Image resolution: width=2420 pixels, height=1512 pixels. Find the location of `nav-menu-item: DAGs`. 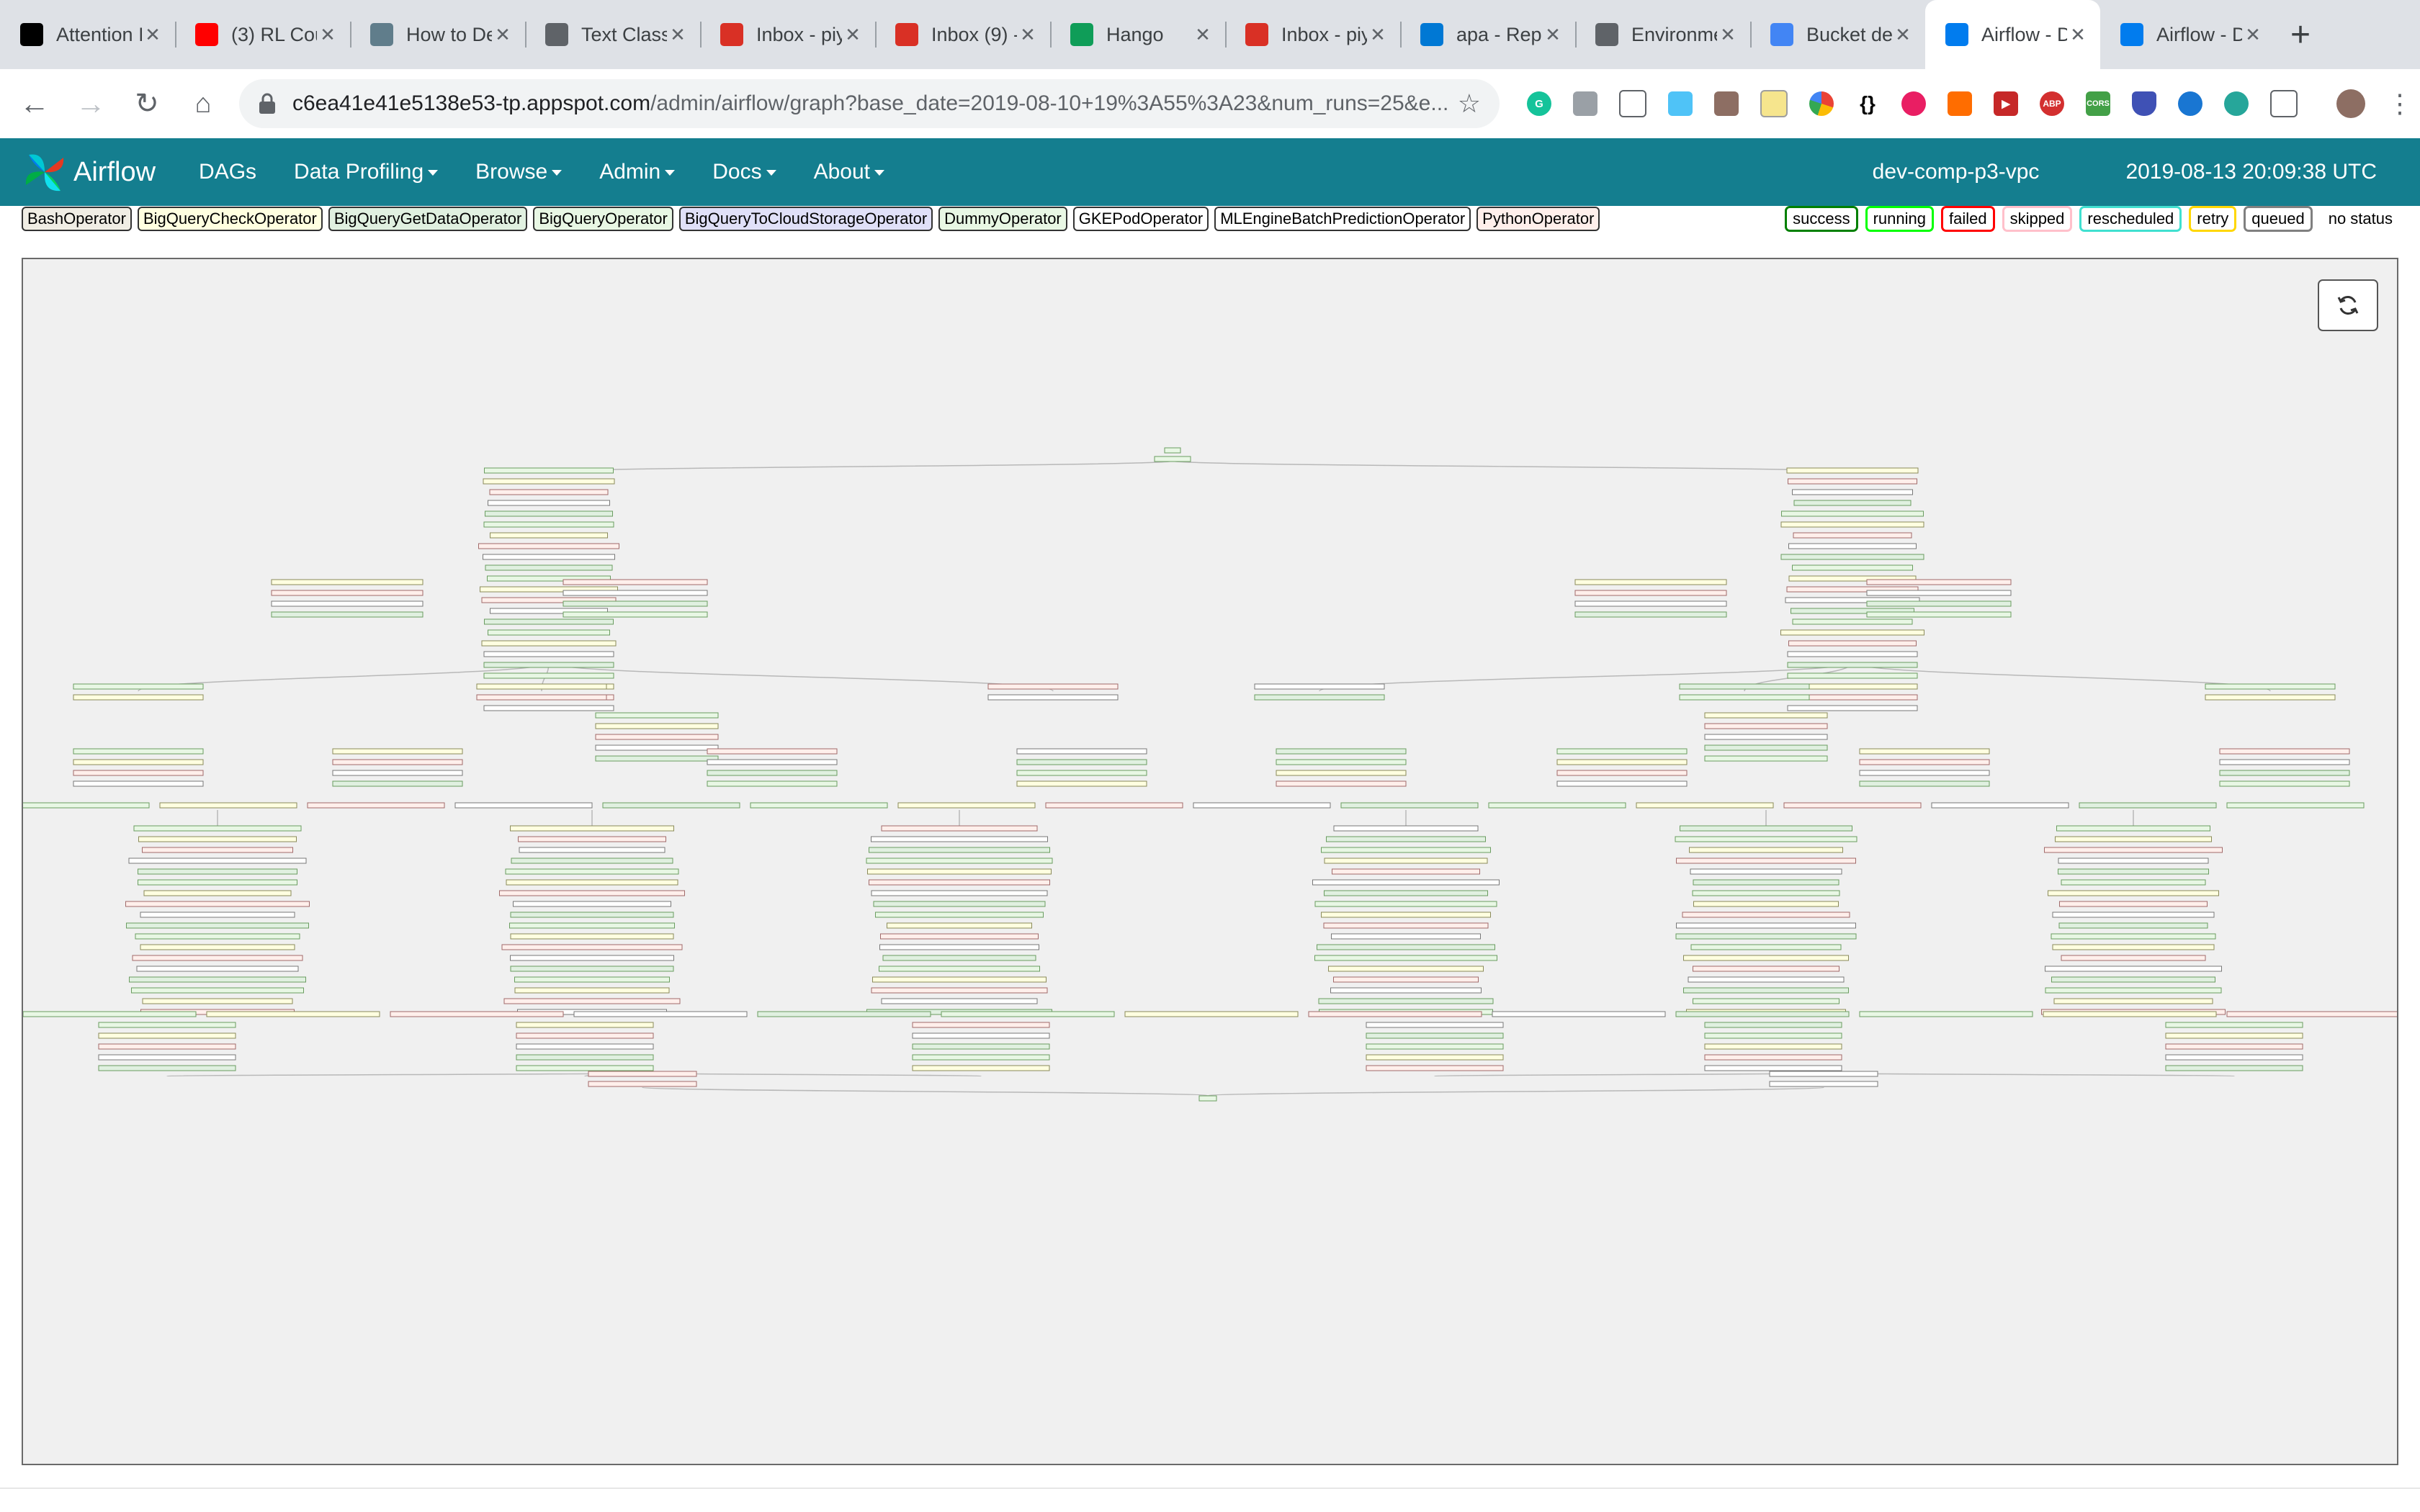

nav-menu-item: DAGs is located at coordinates (228, 172).